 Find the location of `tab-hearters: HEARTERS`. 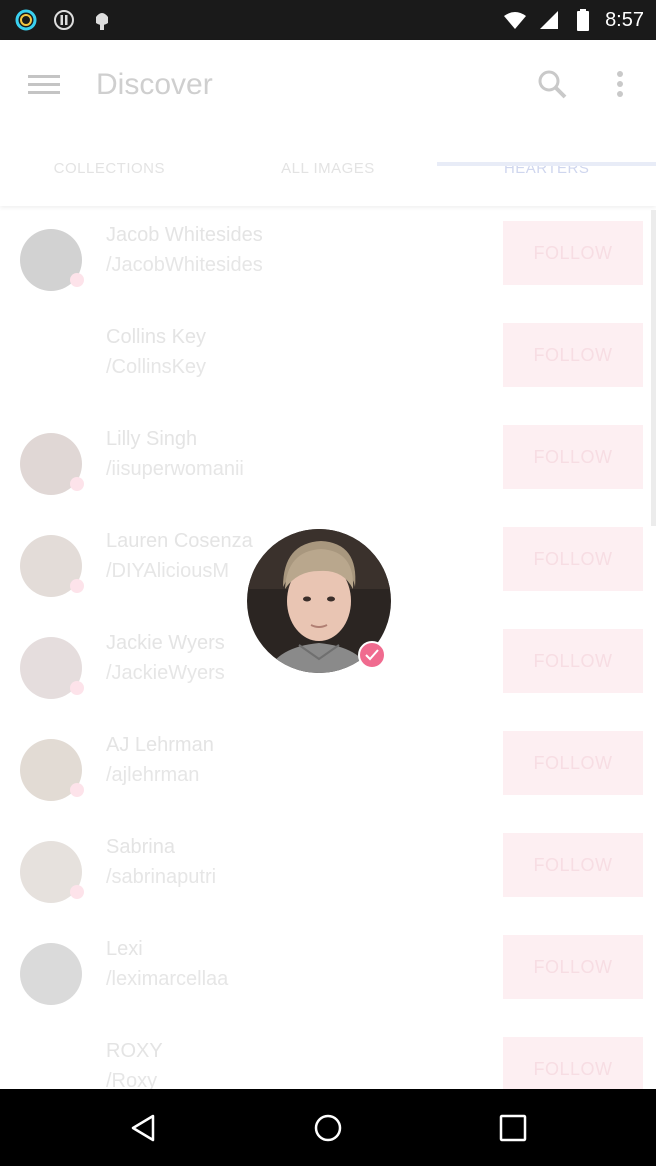

tab-hearters: HEARTERS is located at coordinates (546, 178).